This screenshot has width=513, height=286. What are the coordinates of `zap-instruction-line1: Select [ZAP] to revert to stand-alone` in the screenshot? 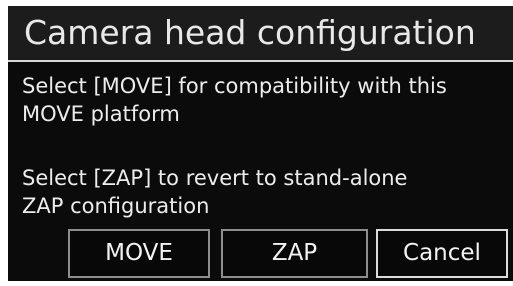 It's located at (215, 178).